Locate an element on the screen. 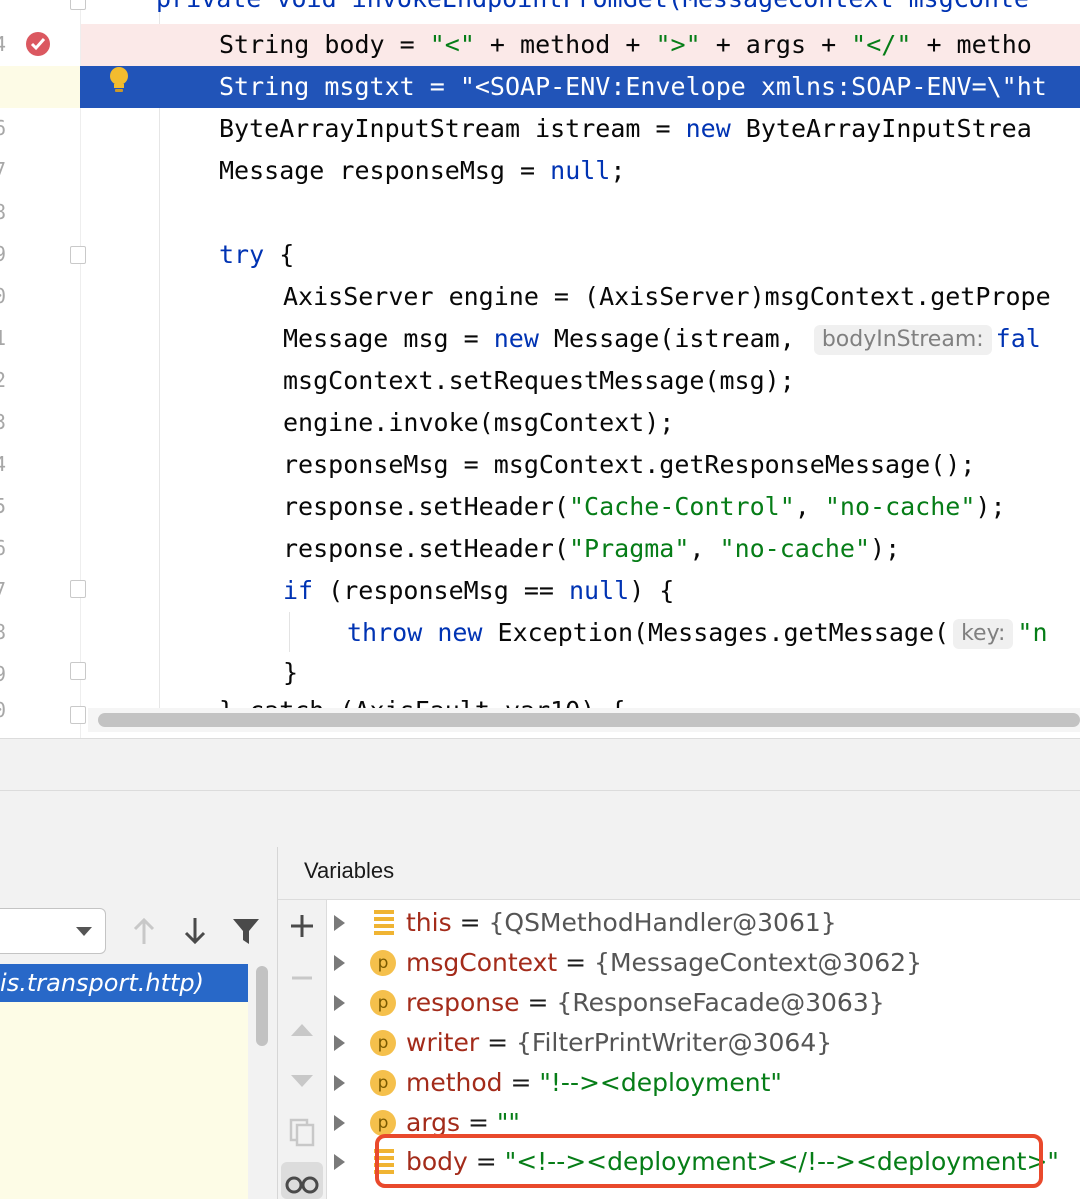  breakpoint-check-icon is located at coordinates (38, 44).